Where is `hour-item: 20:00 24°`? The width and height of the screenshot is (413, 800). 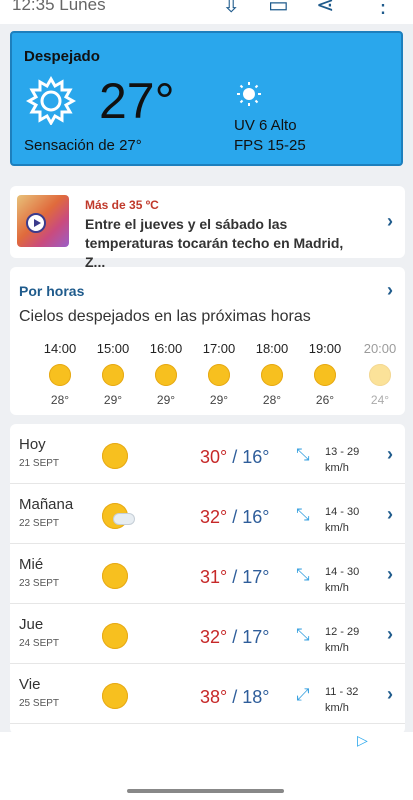
hour-item: 20:00 24° is located at coordinates (380, 374).